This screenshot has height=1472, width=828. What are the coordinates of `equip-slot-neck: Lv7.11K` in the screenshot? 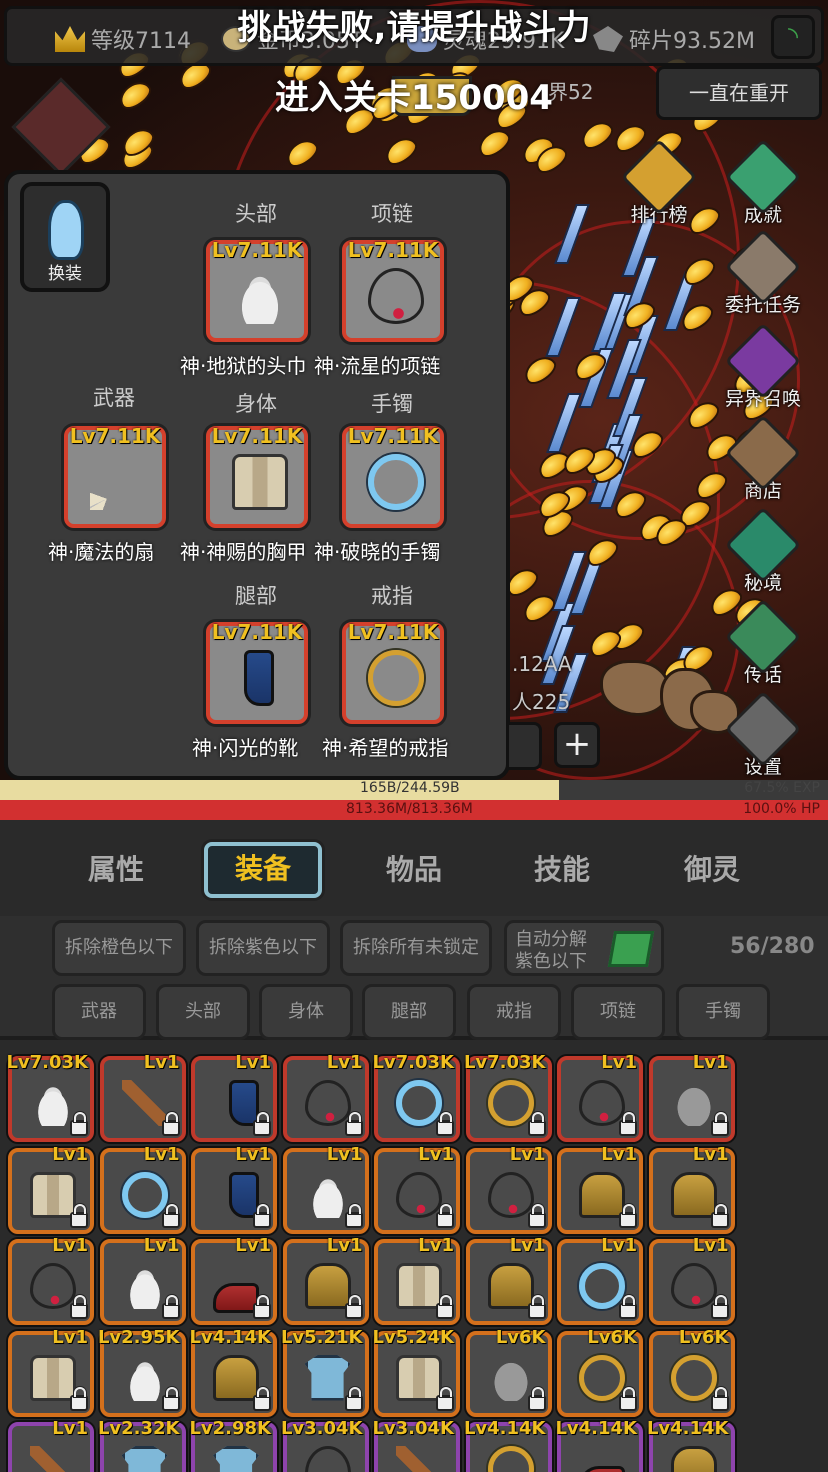 It's located at (393, 290).